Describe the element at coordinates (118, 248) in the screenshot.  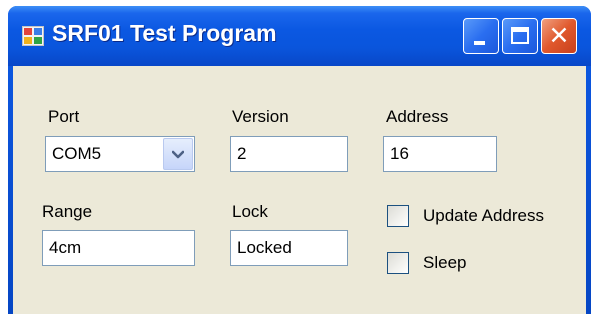
I see `range-field: 4cm` at that location.